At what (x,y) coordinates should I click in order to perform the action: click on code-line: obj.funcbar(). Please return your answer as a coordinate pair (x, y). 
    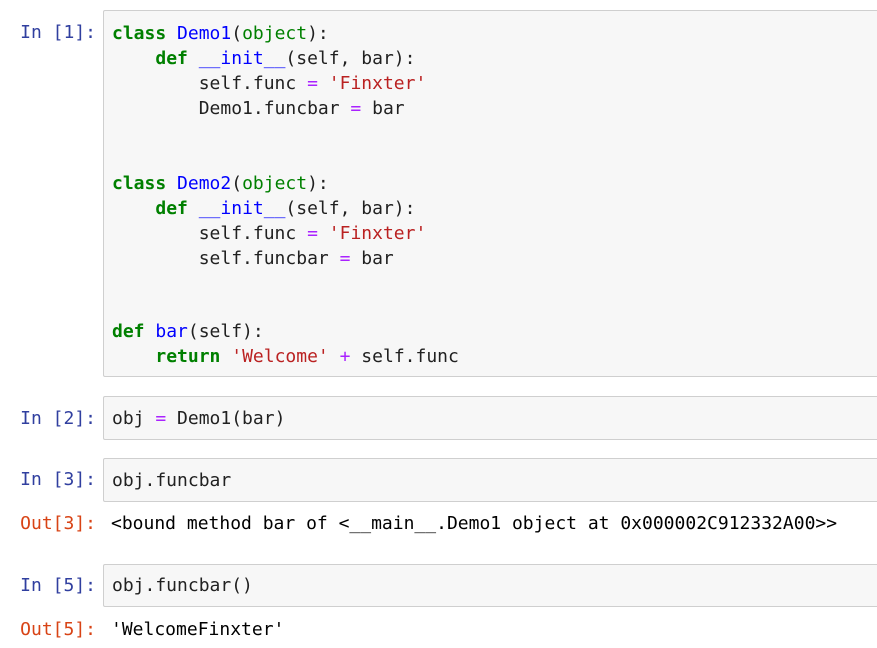
    Looking at the image, I should click on (182, 585).